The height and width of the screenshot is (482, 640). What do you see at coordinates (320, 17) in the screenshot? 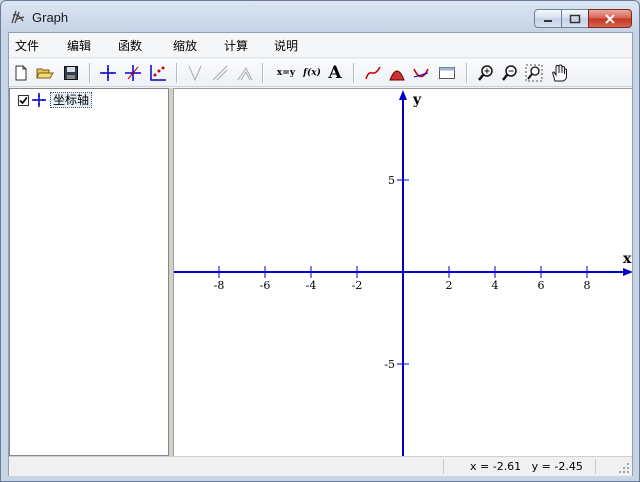
I see `title-bar: Graph` at bounding box center [320, 17].